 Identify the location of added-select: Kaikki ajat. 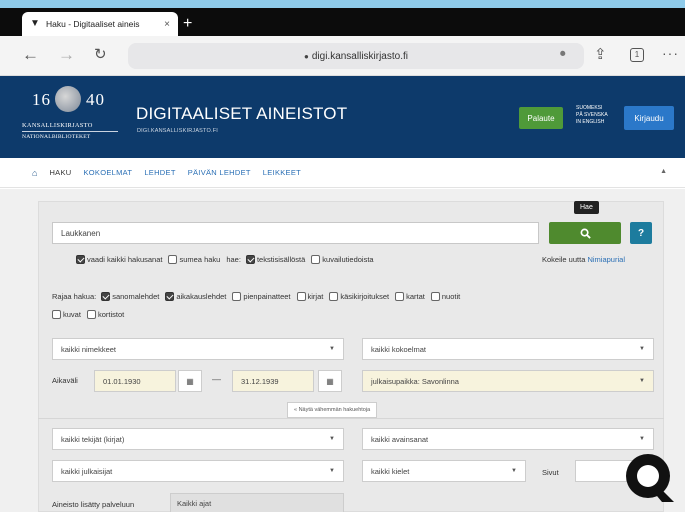
(257, 502).